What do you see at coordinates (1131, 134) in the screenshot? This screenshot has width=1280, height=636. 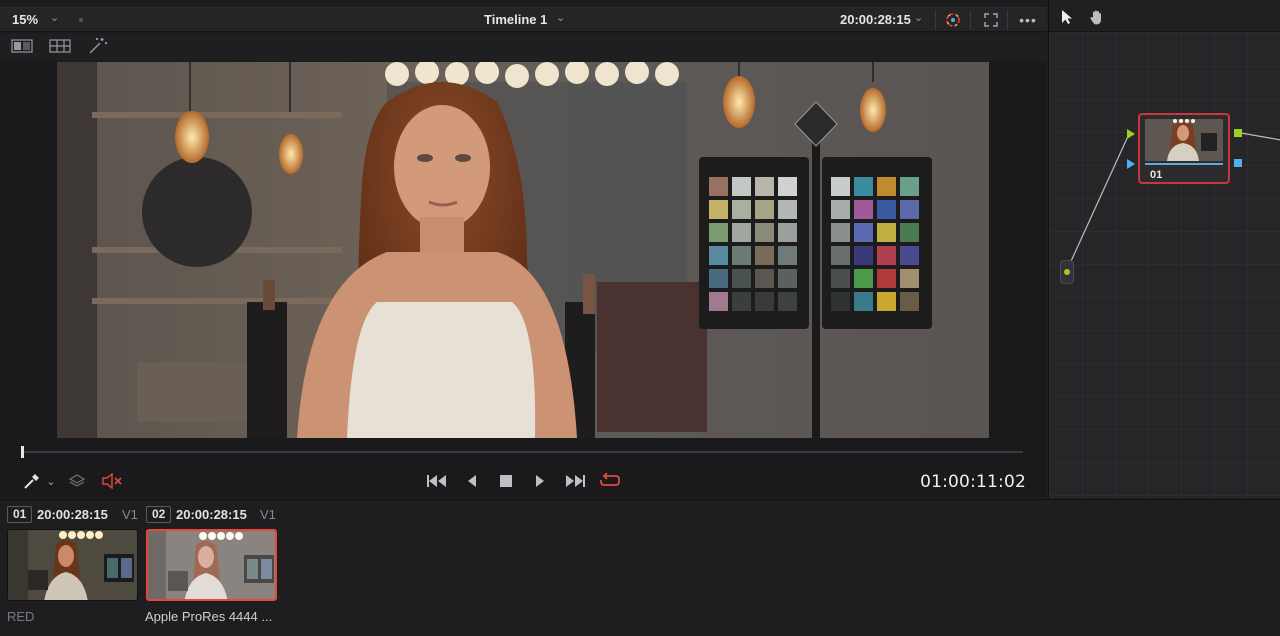 I see `node-rgb-input` at bounding box center [1131, 134].